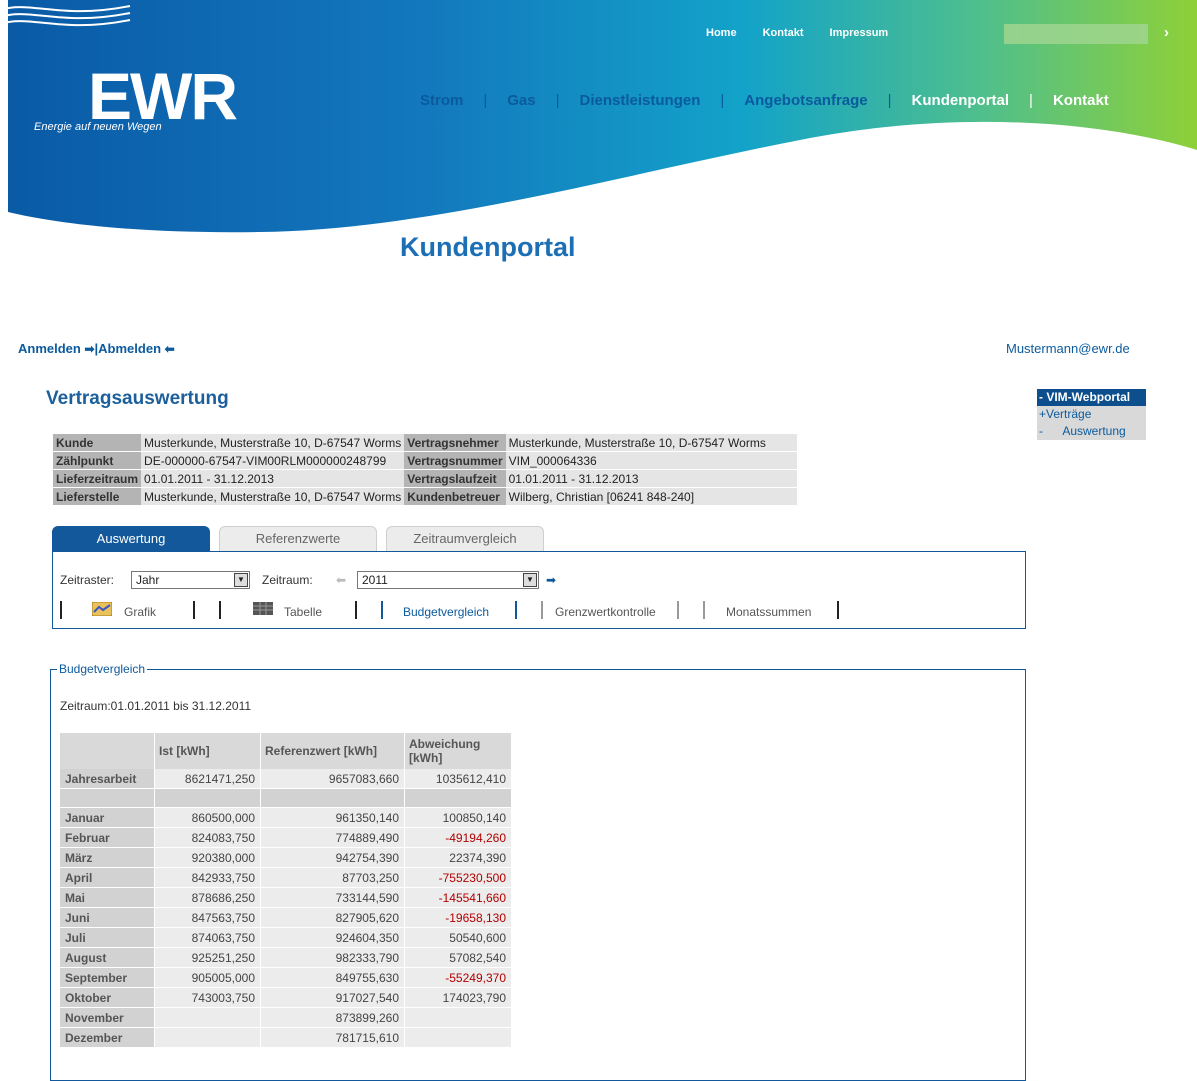 The image size is (1197, 1081). Describe the element at coordinates (208, 1018) in the screenshot. I see `ist-value` at that location.